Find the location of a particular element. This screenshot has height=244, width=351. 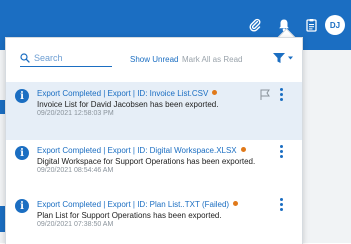

flag-icon is located at coordinates (265, 95).